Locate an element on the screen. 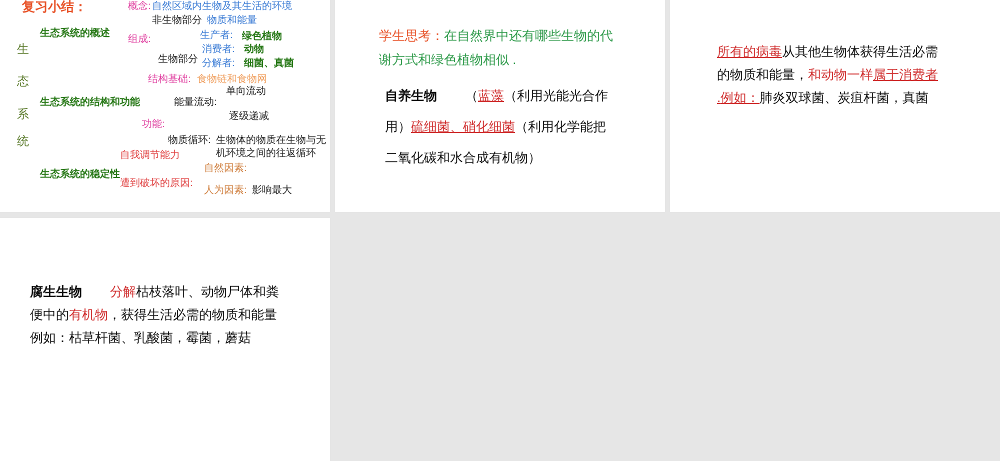 The width and height of the screenshot is (1000, 461). paragraph-text: 例如：枯草杆菌、乳酸菌，霉菌，蘑菇 is located at coordinates (141, 338).